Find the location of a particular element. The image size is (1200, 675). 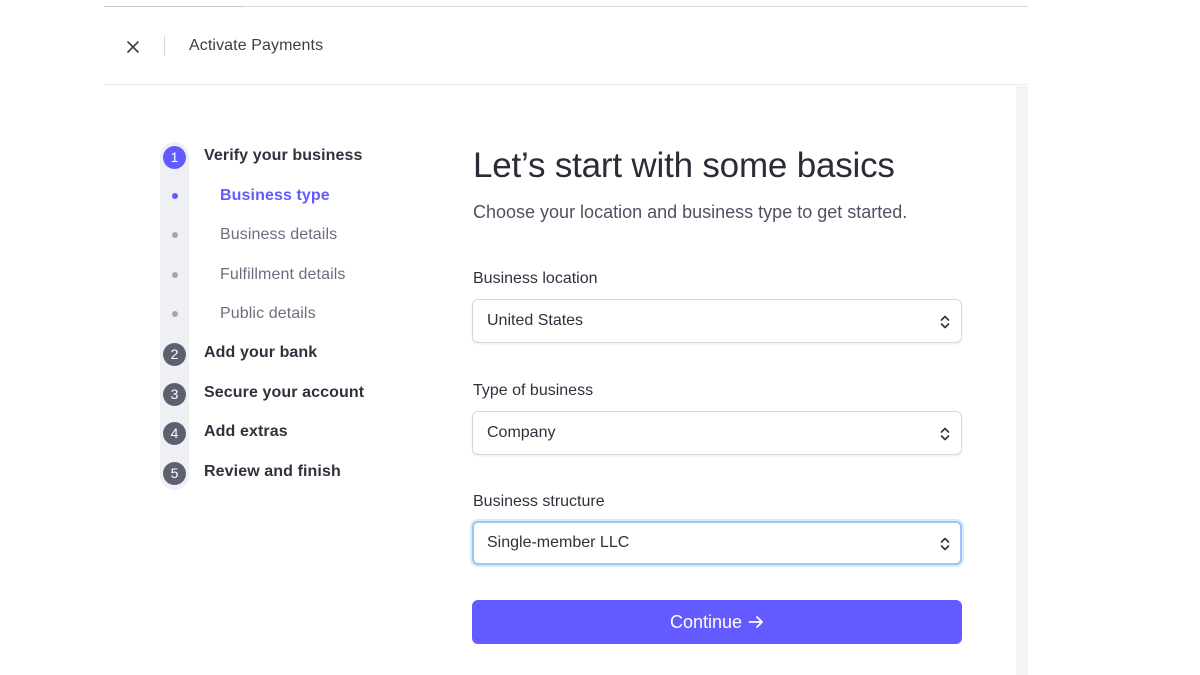

substep-label: Business details is located at coordinates (279, 234).